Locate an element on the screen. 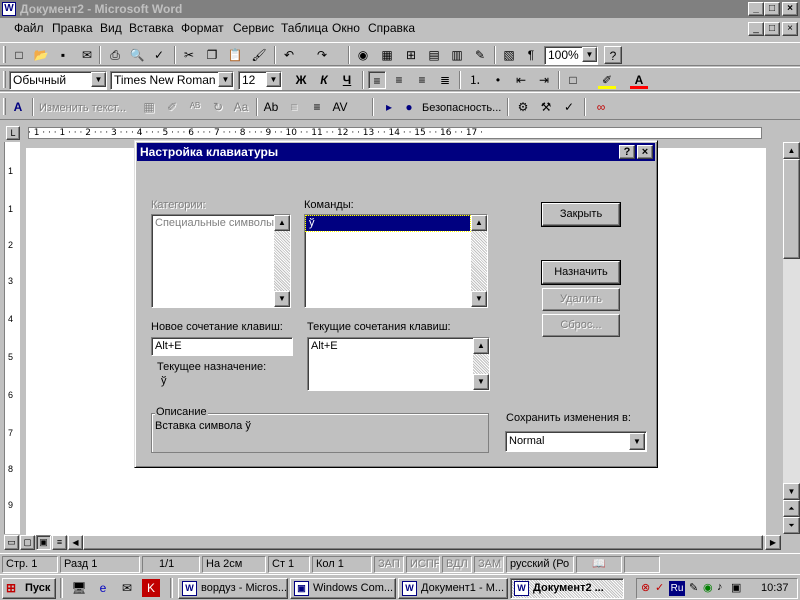 The image size is (800, 600). menu-tools: Сервис is located at coordinates (253, 28).